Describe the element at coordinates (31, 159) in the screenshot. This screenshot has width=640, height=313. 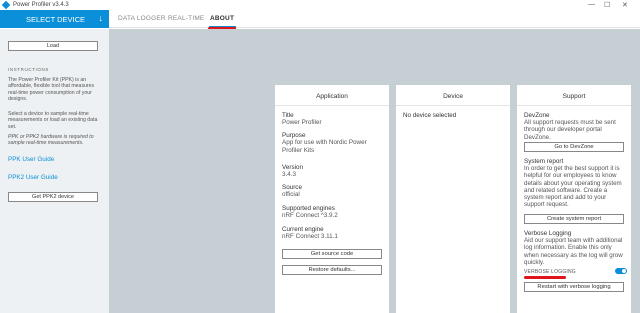
I see `ppk-user-guide-link: PPK User Guide` at that location.